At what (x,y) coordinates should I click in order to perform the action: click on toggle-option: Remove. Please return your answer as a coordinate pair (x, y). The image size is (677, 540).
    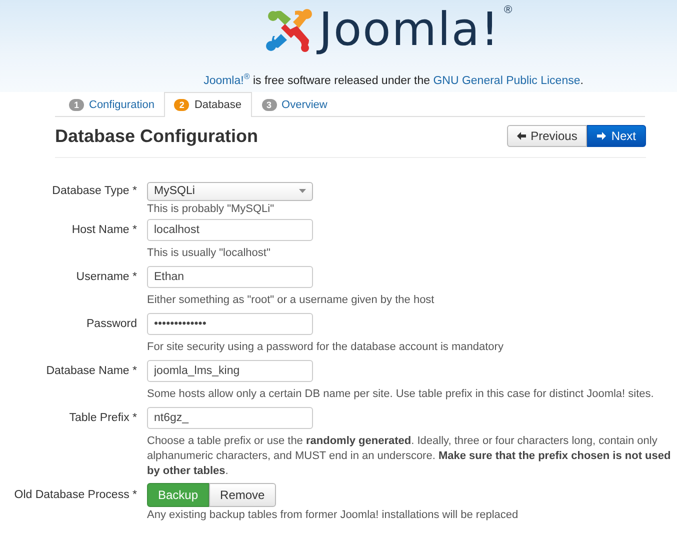
    Looking at the image, I should click on (242, 495).